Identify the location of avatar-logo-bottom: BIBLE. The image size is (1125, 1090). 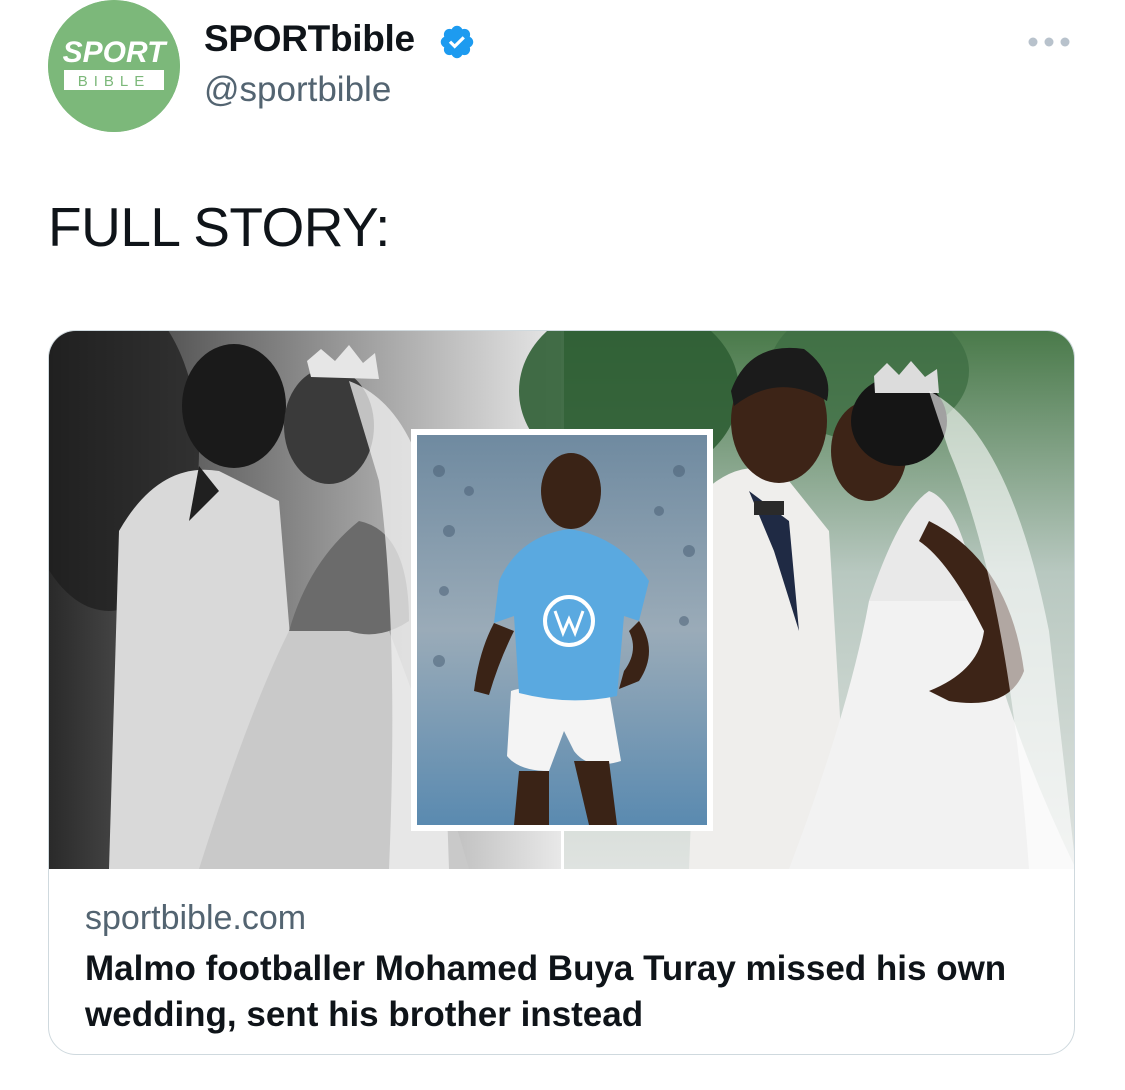
(114, 81).